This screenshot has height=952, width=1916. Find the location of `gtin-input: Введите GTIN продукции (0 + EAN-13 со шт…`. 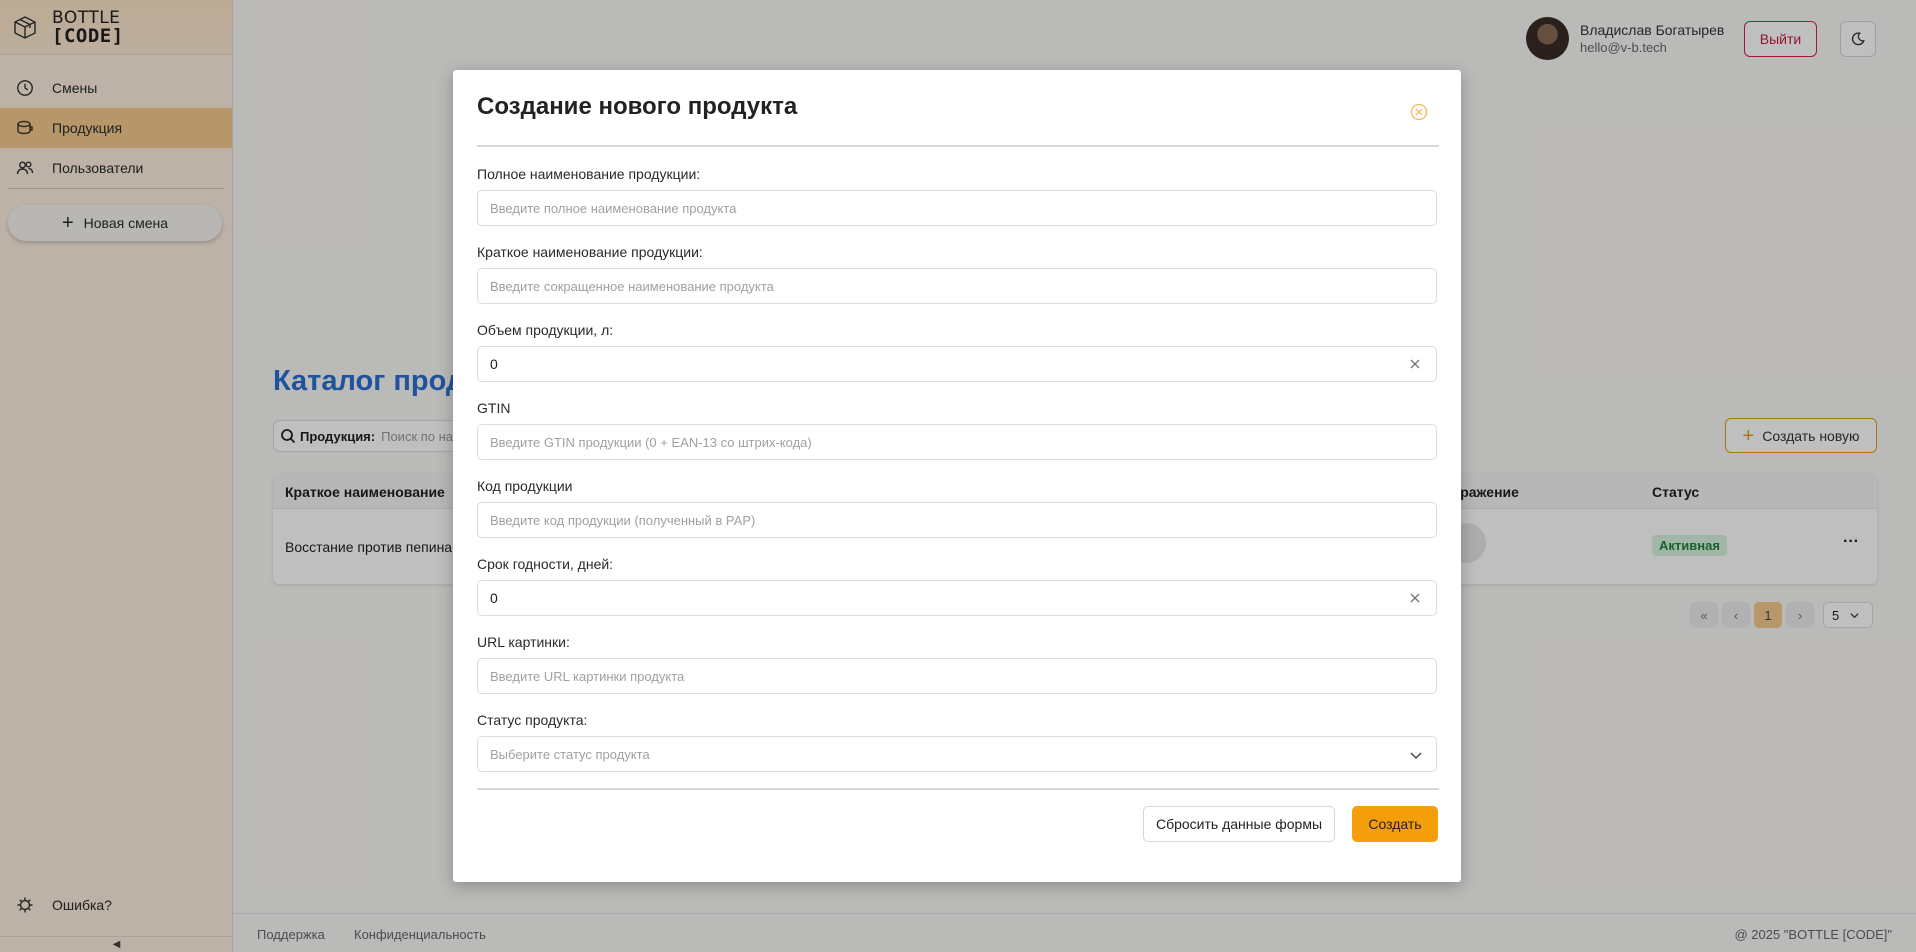

gtin-input: Введите GTIN продукции (0 + EAN-13 со шт… is located at coordinates (957, 442).